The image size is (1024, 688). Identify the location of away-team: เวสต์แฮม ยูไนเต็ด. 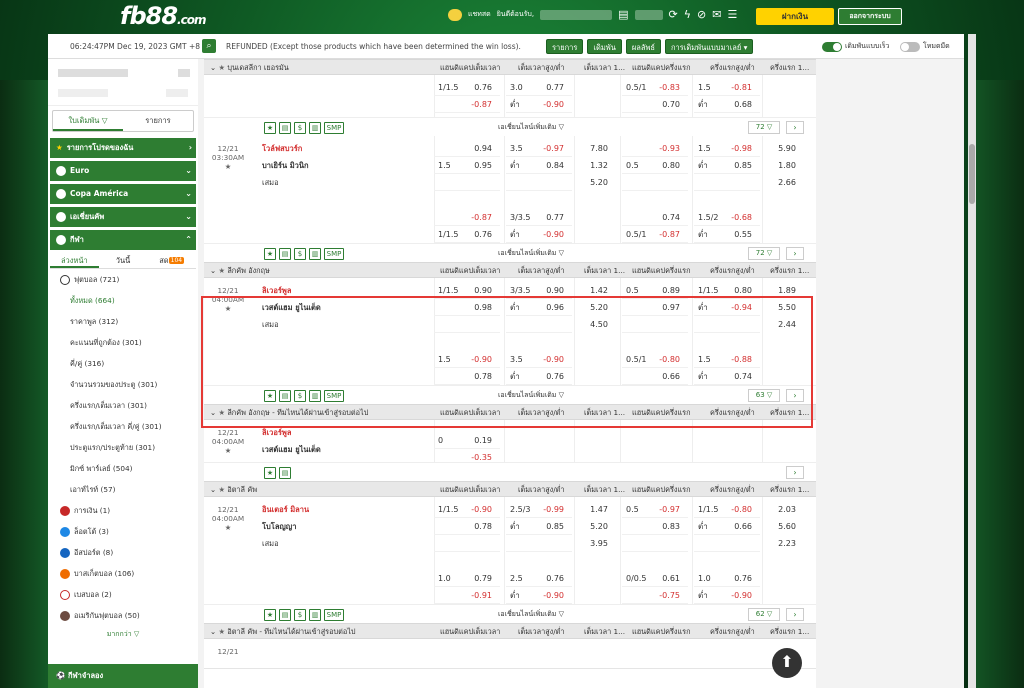
(291, 449).